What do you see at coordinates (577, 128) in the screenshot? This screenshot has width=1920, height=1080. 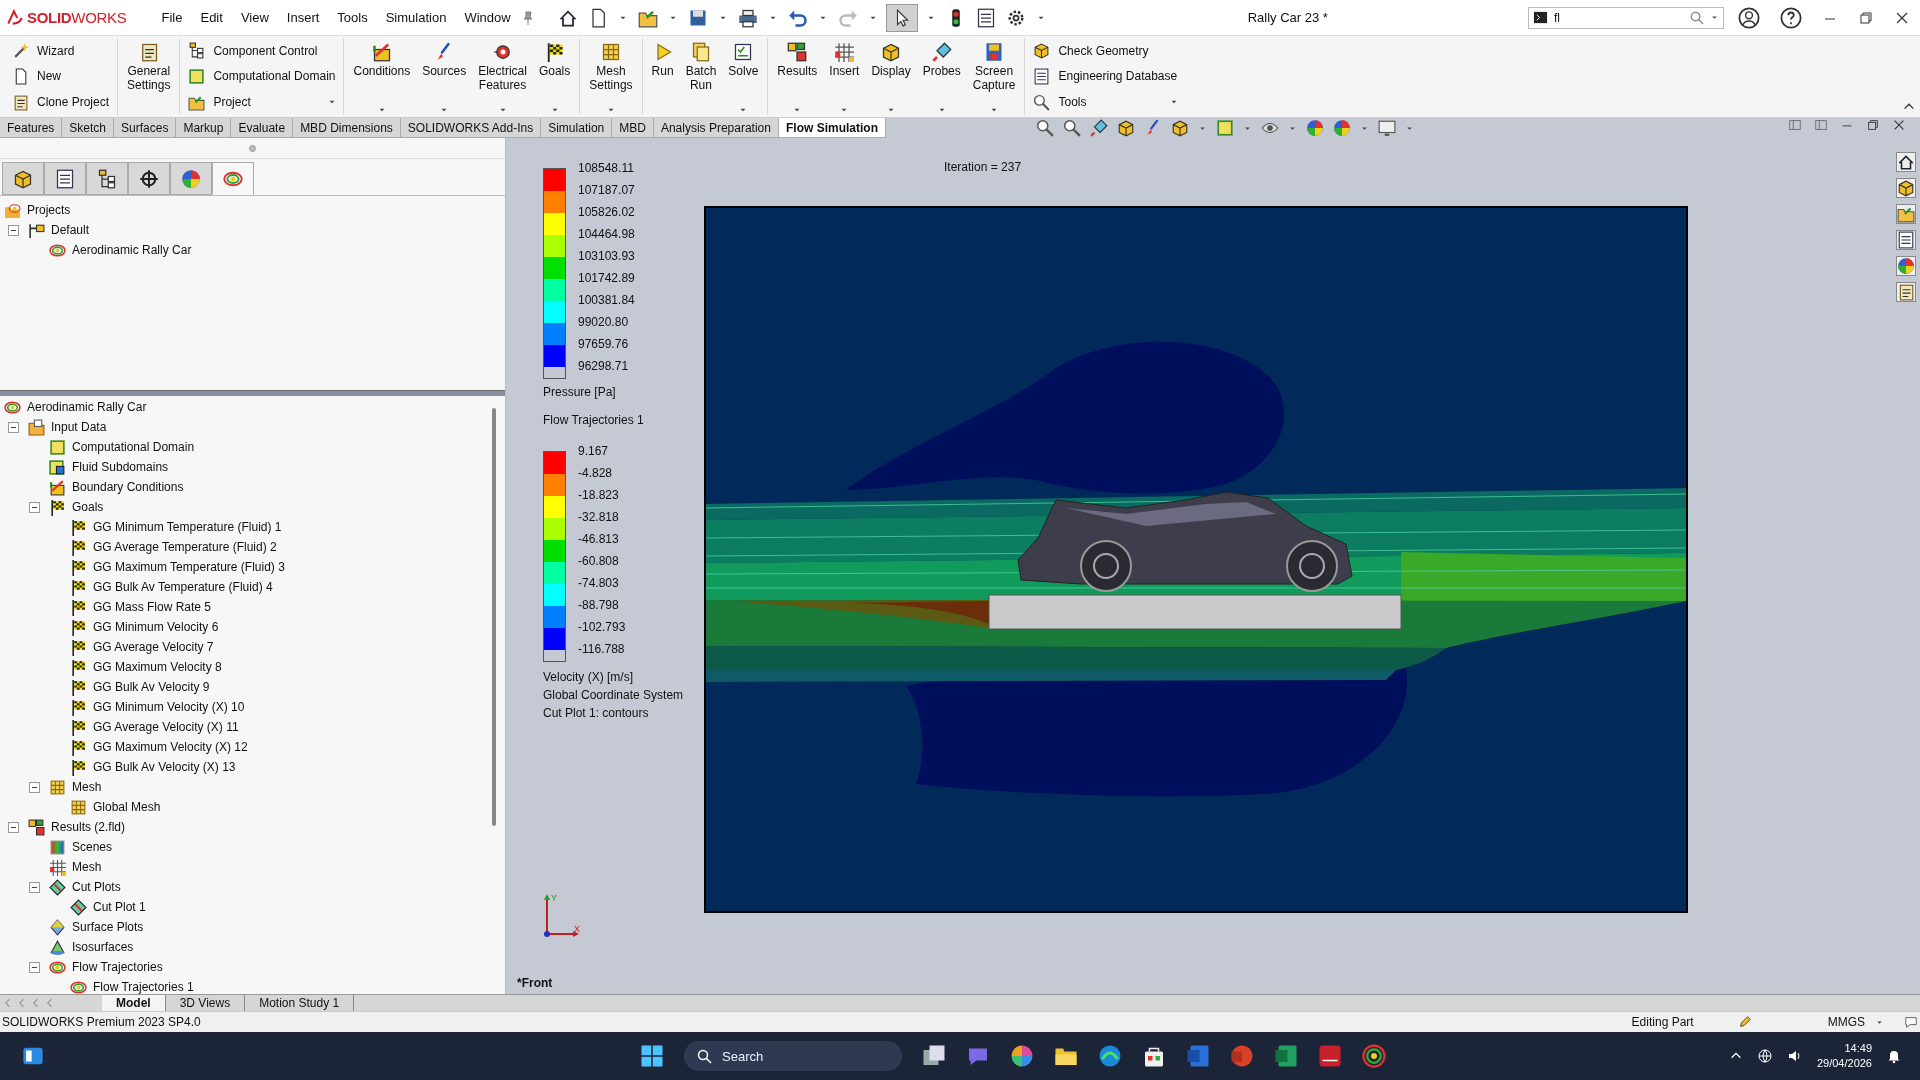 I see `command-tab: Simulation` at bounding box center [577, 128].